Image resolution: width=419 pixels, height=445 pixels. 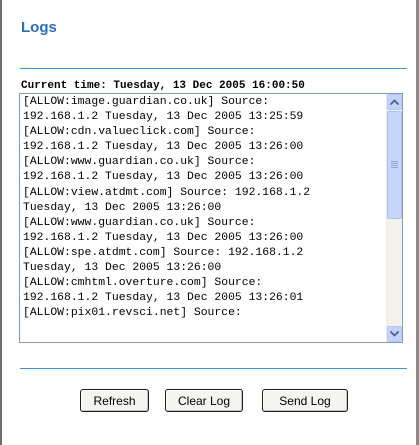 What do you see at coordinates (204, 400) in the screenshot?
I see `clear-log-button: Clear Log` at bounding box center [204, 400].